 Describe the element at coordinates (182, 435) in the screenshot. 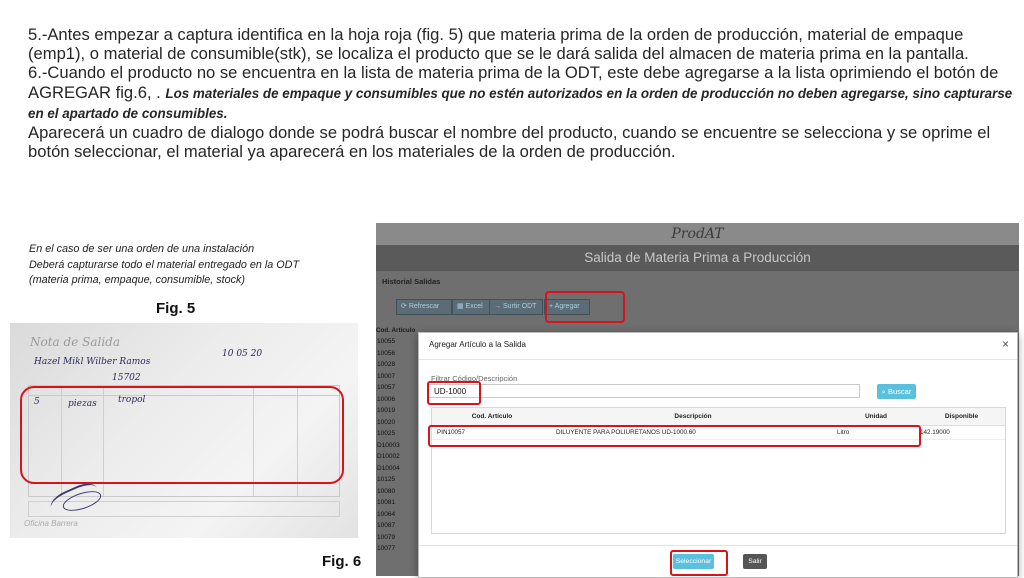

I see `fig5-highlight-box` at that location.